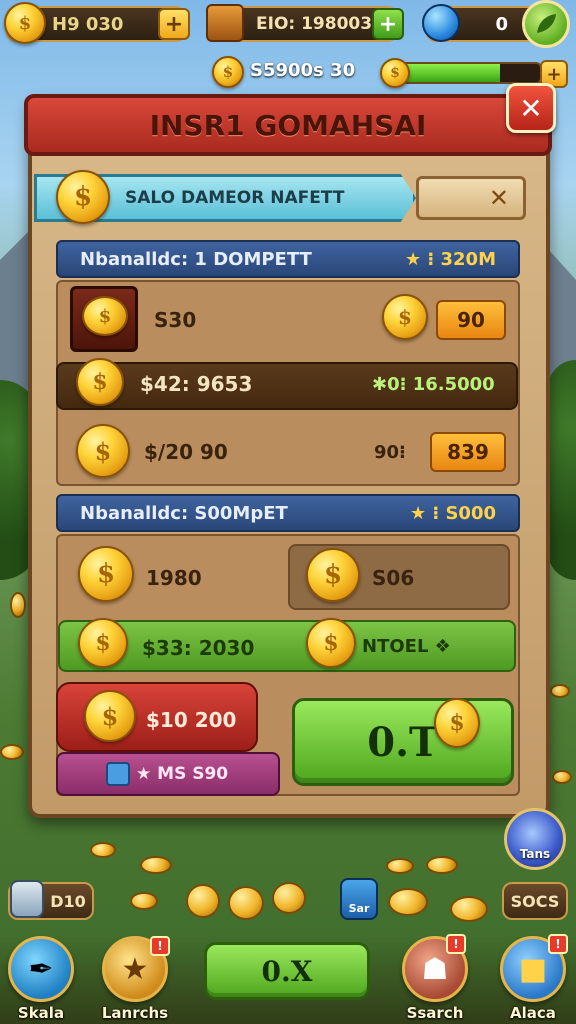 The image size is (576, 1024). What do you see at coordinates (198, 648) in the screenshot?
I see `section2-green-row-label: $33: 2030` at bounding box center [198, 648].